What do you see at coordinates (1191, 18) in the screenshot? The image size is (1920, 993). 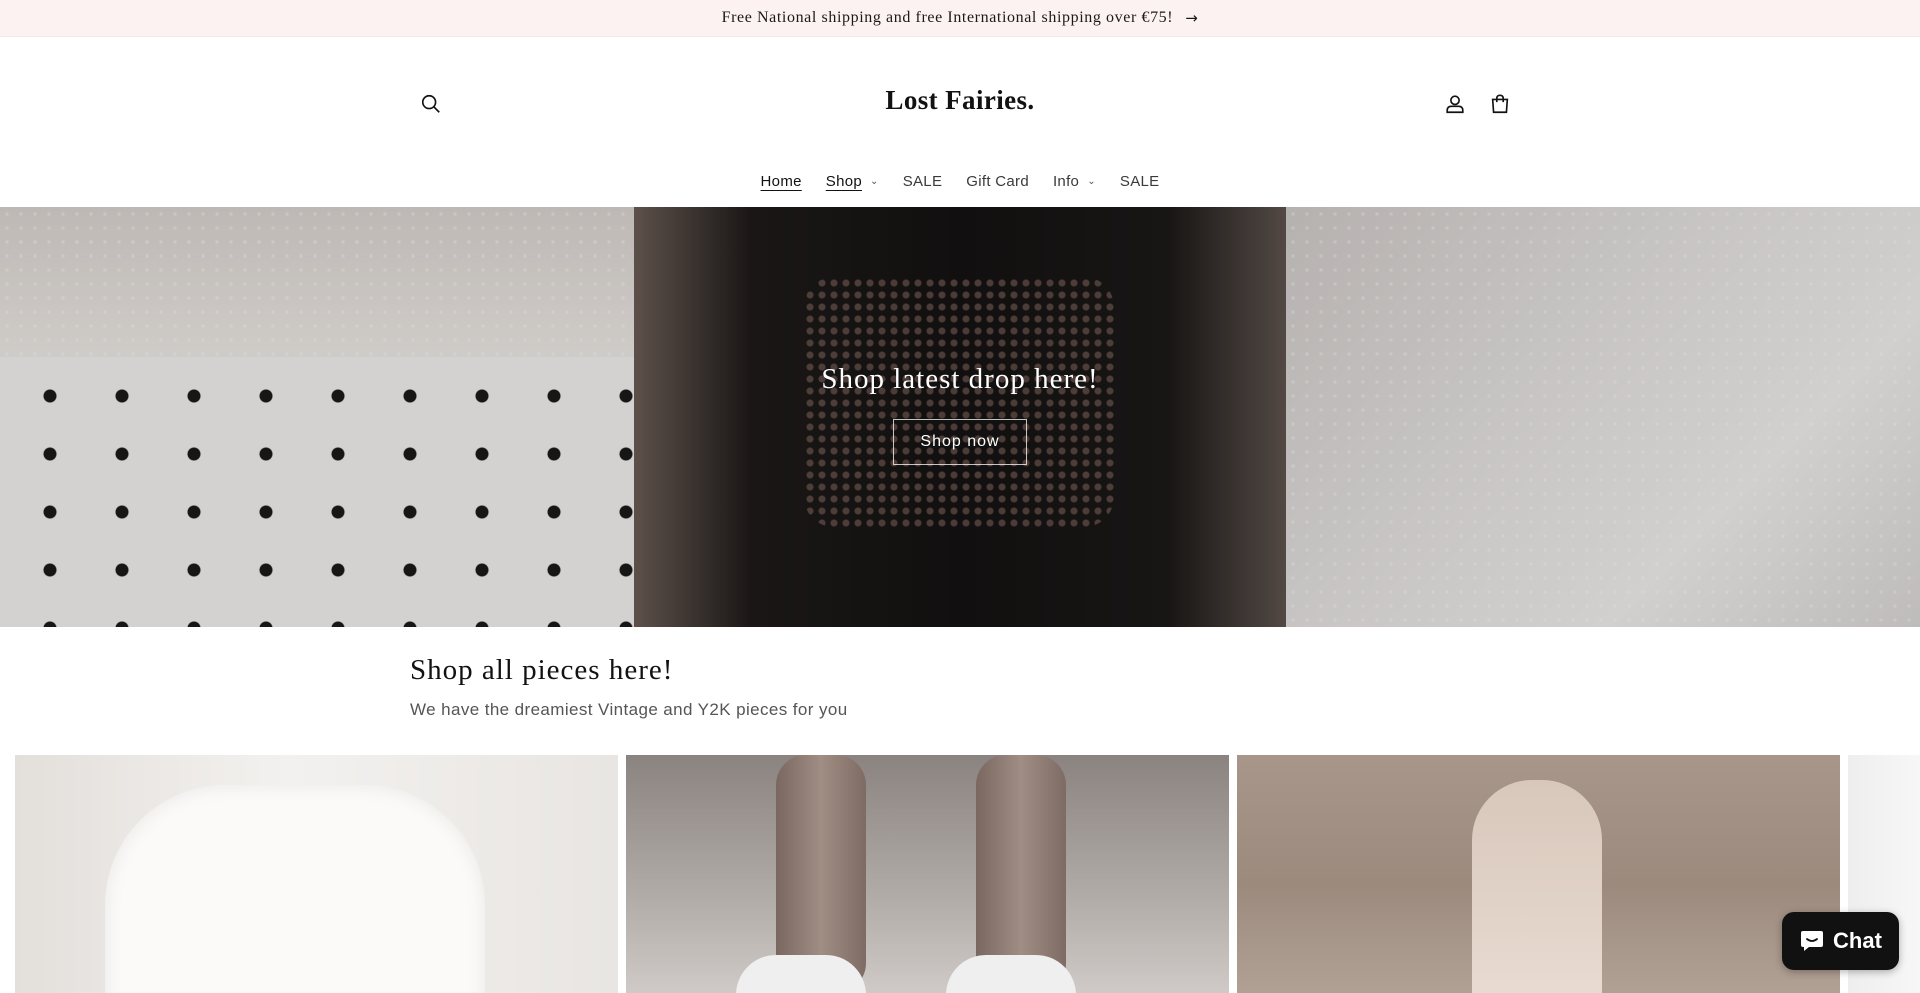 I see `arrow-right-icon: →` at bounding box center [1191, 18].